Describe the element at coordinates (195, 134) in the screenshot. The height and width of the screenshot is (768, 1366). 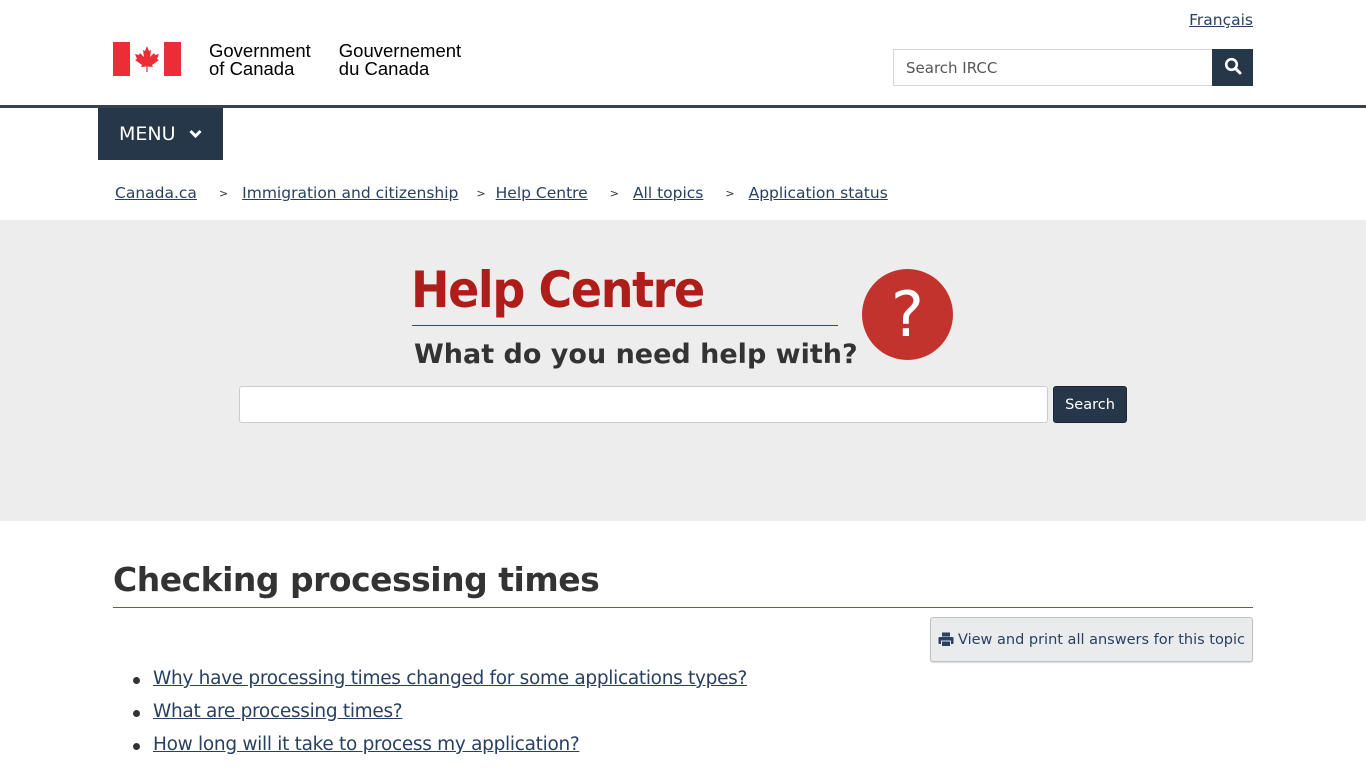
I see `chevron-down-icon` at that location.